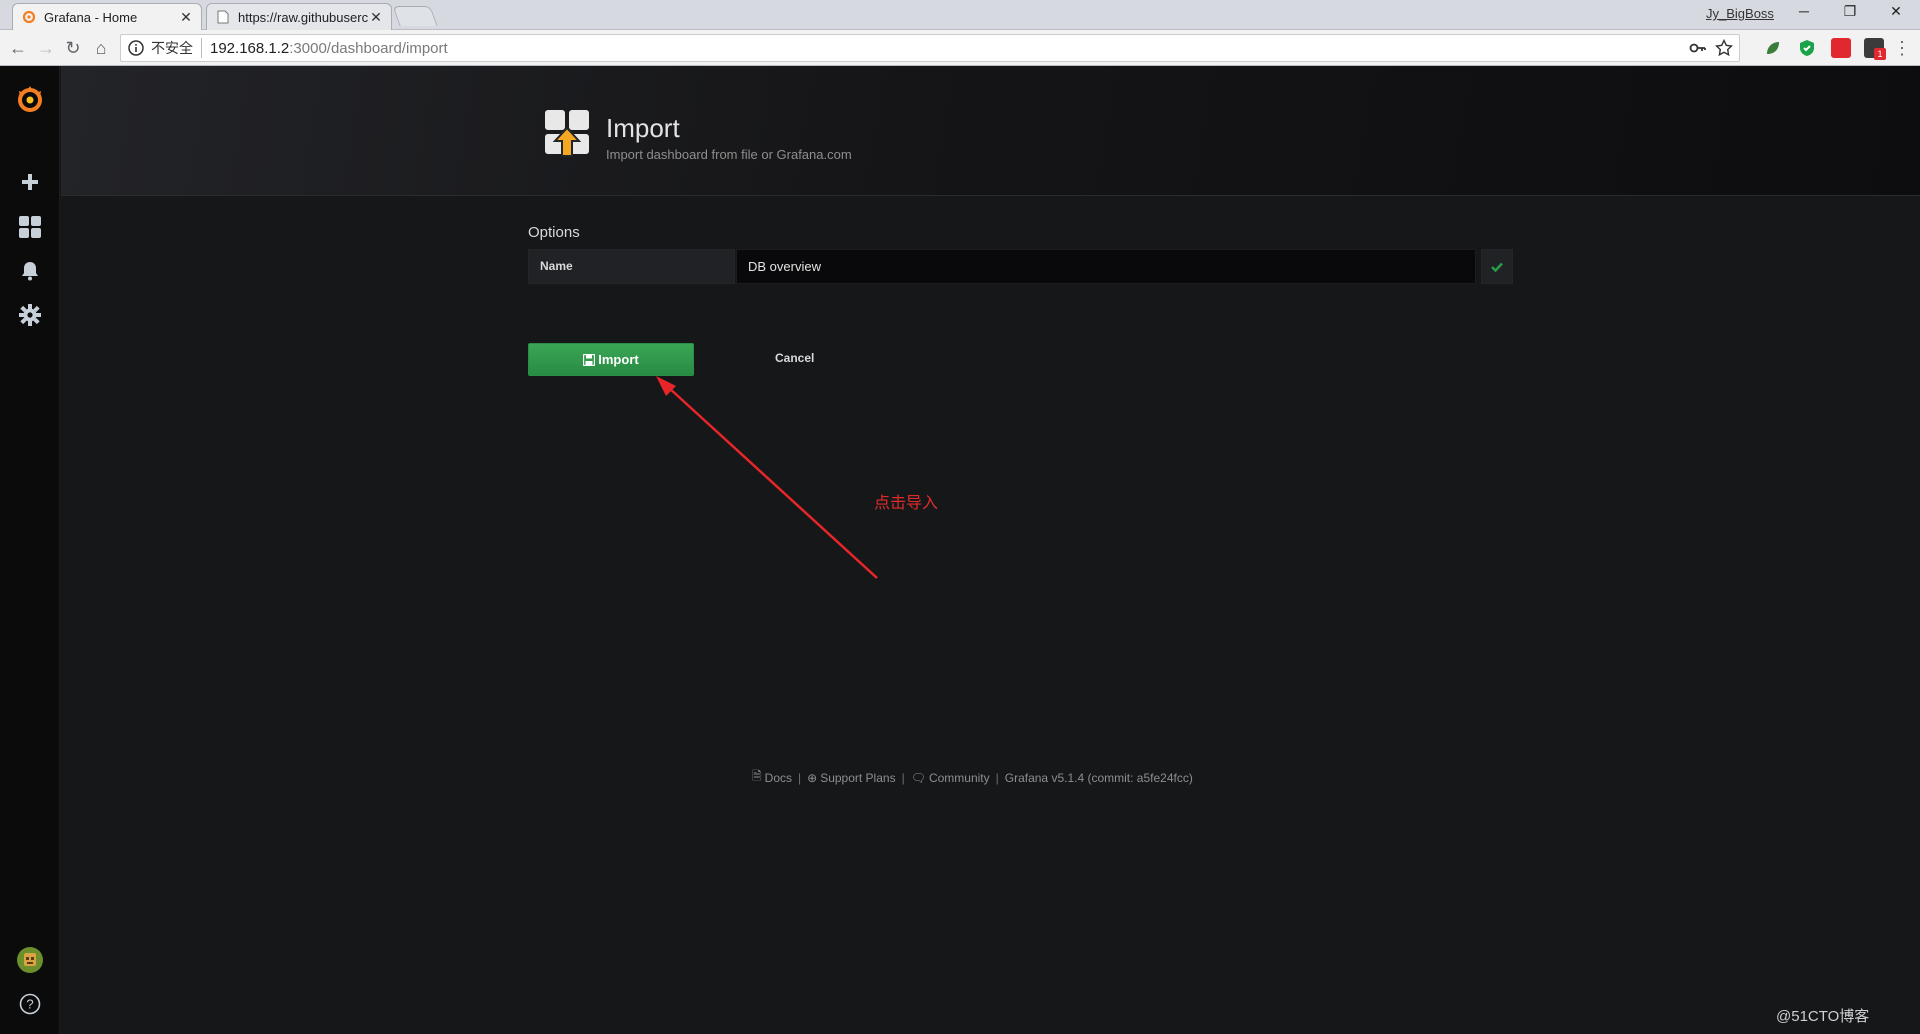 The height and width of the screenshot is (1034, 1920). I want to click on annotation-text: 点击导入, so click(906, 503).